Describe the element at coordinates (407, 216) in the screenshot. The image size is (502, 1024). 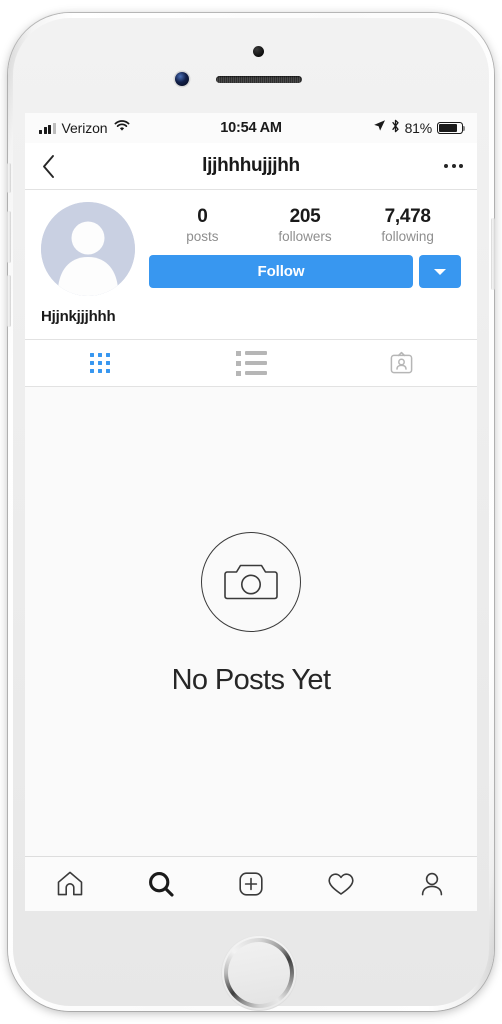
I see `following-count: 7,478` at that location.